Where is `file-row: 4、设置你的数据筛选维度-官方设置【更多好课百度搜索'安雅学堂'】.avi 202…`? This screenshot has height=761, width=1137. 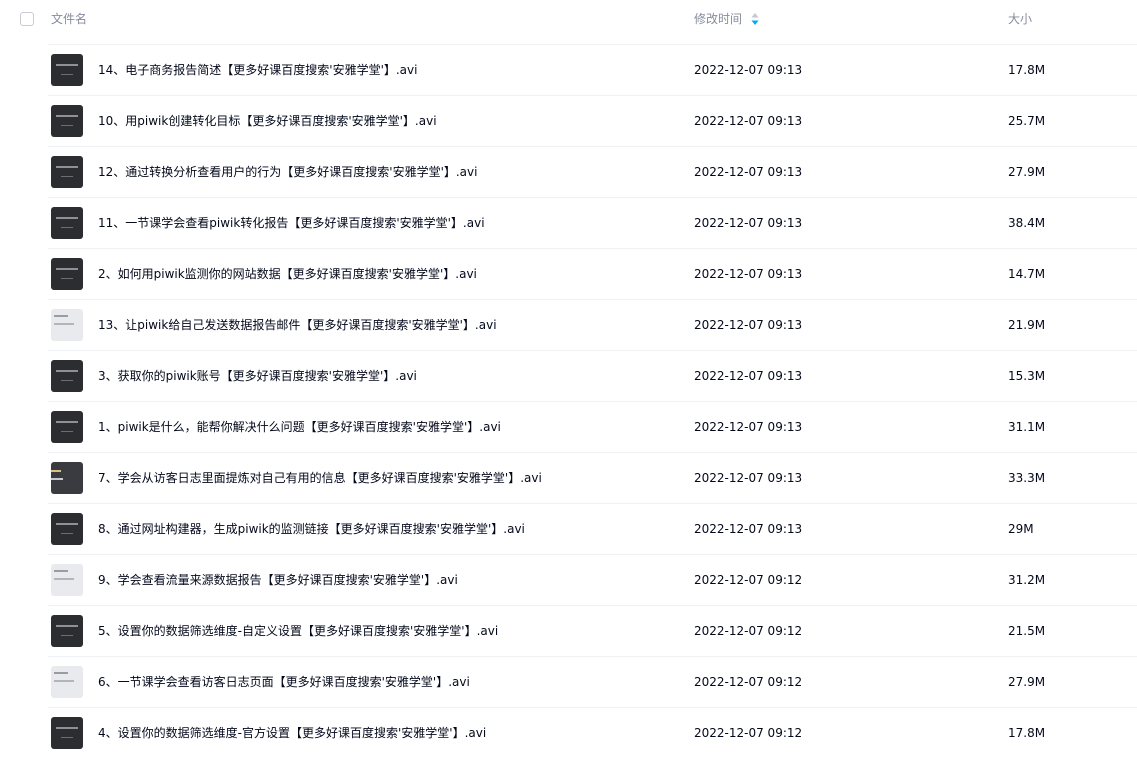
file-row: 4、设置你的数据筛选维度-官方设置【更多好课百度搜索'安雅学堂'】.avi 202… is located at coordinates (592, 732).